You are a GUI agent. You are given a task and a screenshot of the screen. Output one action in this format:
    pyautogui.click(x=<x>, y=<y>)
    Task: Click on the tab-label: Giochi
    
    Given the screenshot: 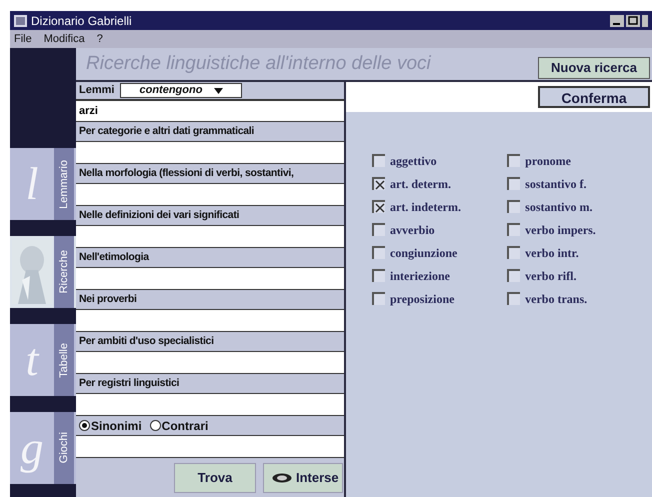 What is the action you would take?
    pyautogui.click(x=63, y=448)
    